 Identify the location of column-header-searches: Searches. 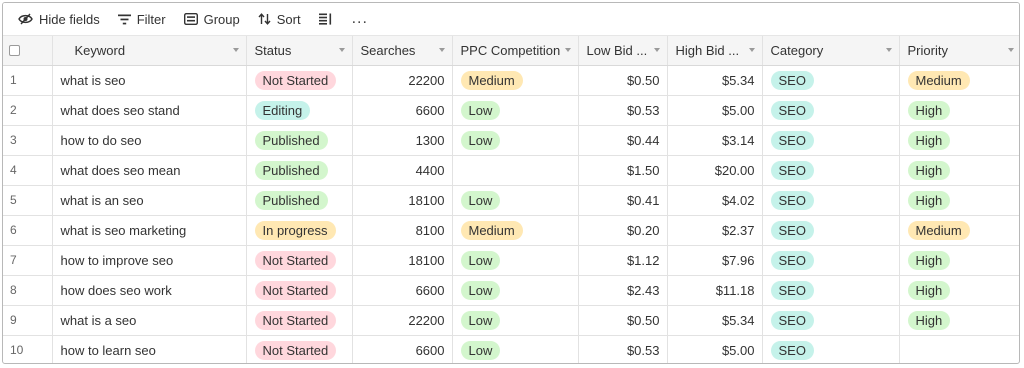
(402, 51).